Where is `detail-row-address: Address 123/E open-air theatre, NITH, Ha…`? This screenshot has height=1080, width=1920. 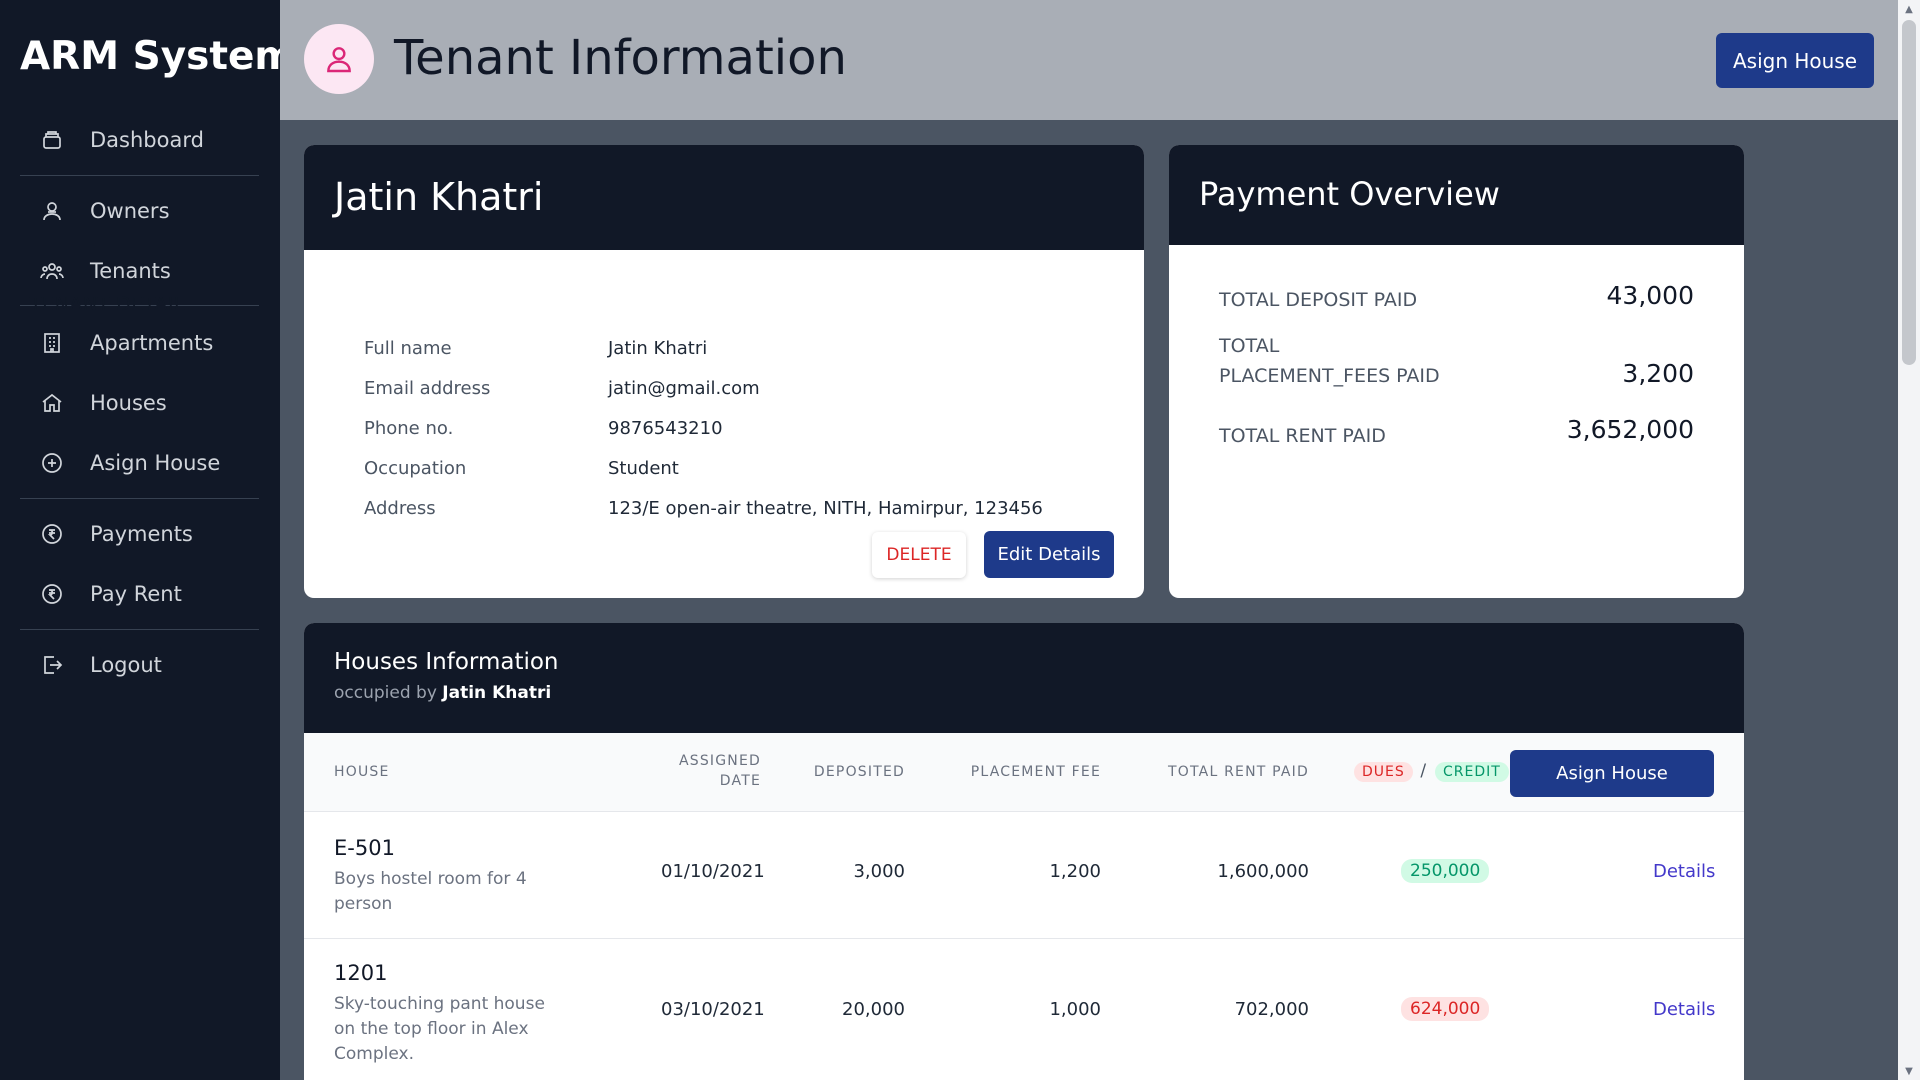
detail-row-address: Address 123/E open-air theatre, NITH, Ha… is located at coordinates (744, 513).